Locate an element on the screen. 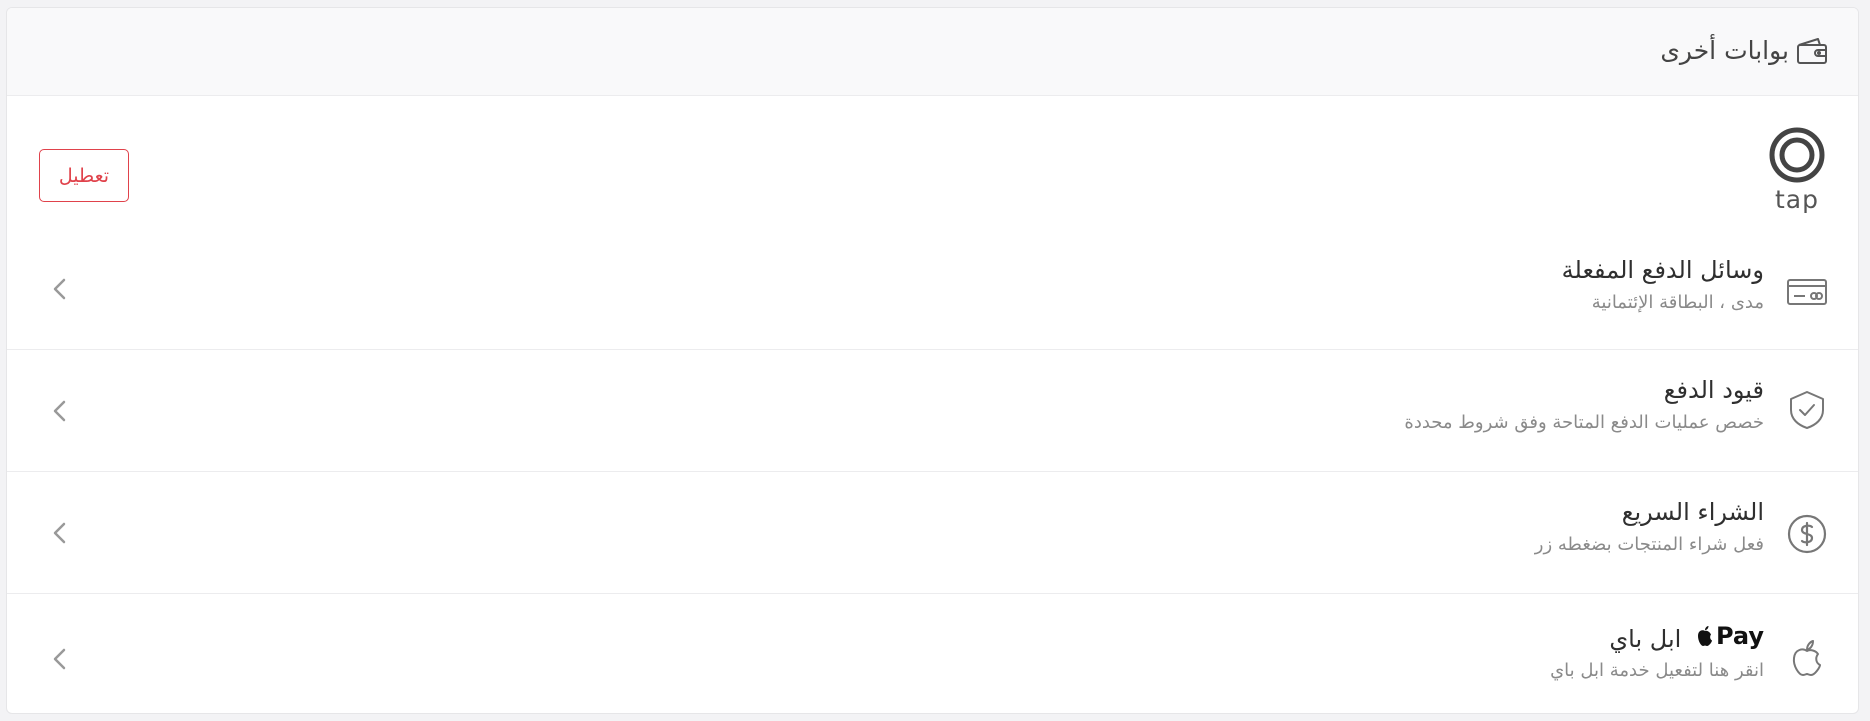 The height and width of the screenshot is (721, 1870). page-title: بوابات أخرى is located at coordinates (1724, 50).